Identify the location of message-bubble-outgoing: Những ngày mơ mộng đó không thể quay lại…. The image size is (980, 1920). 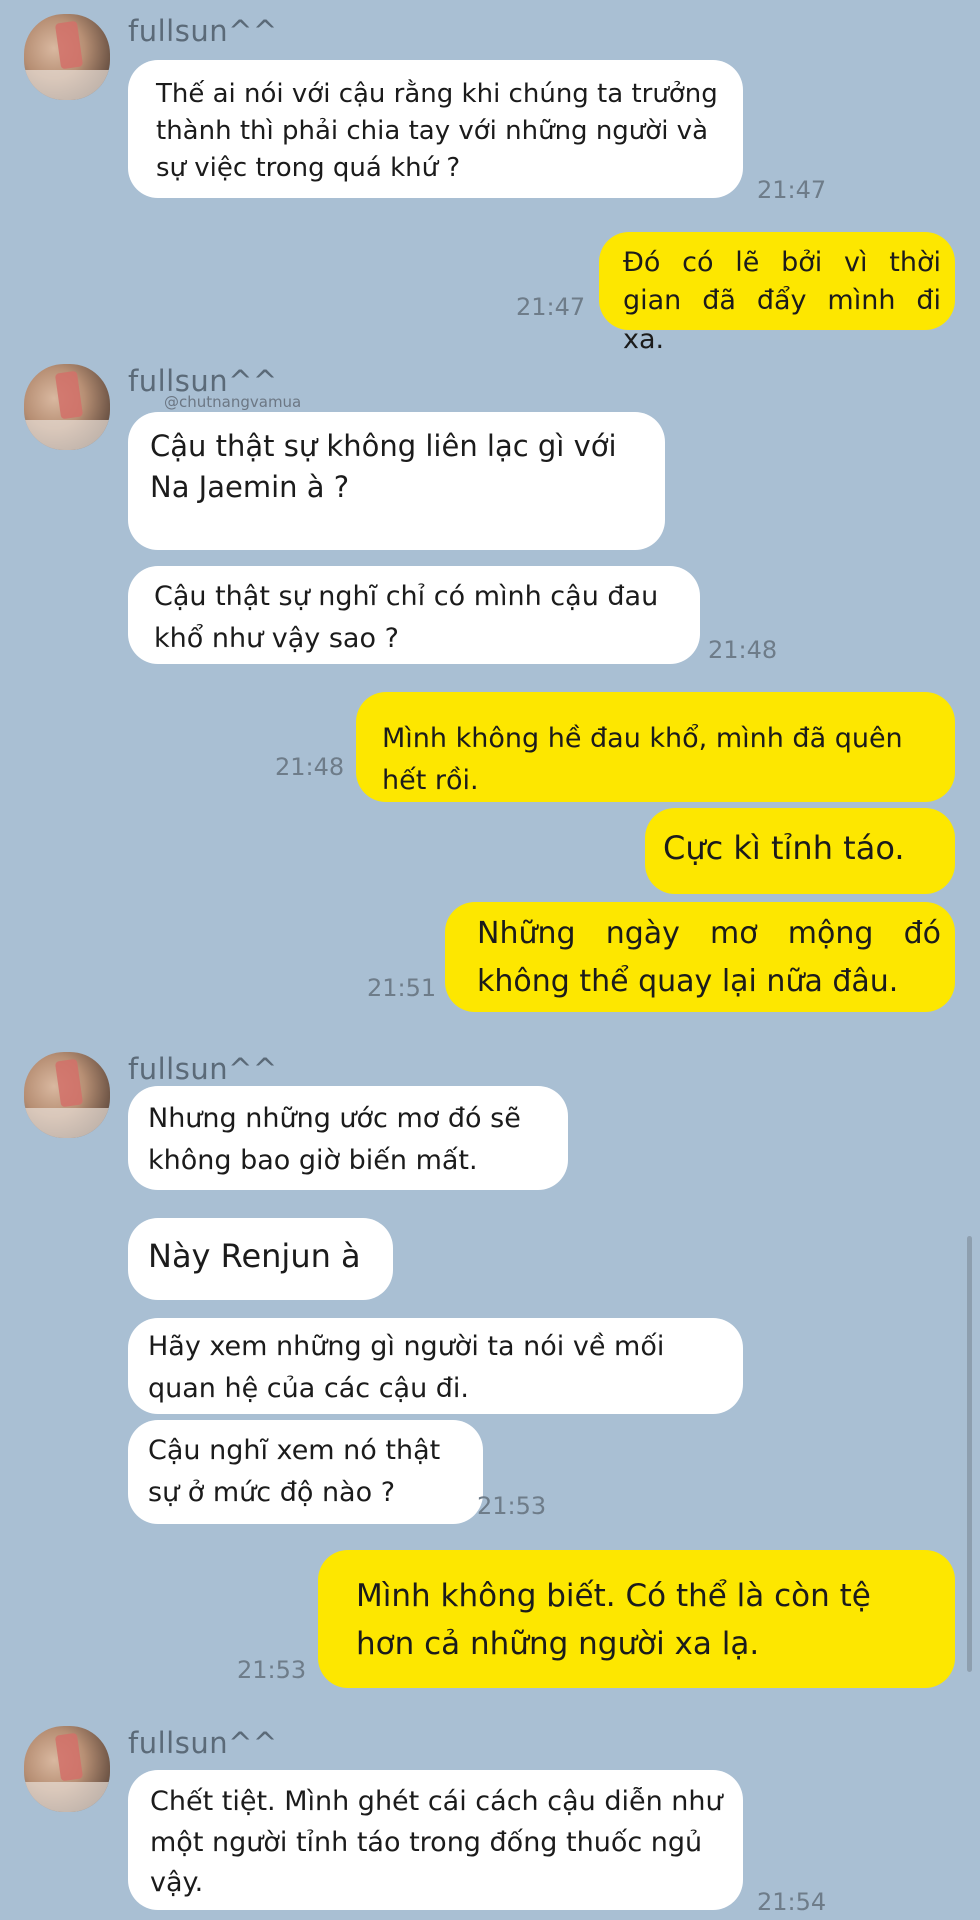
(700, 957).